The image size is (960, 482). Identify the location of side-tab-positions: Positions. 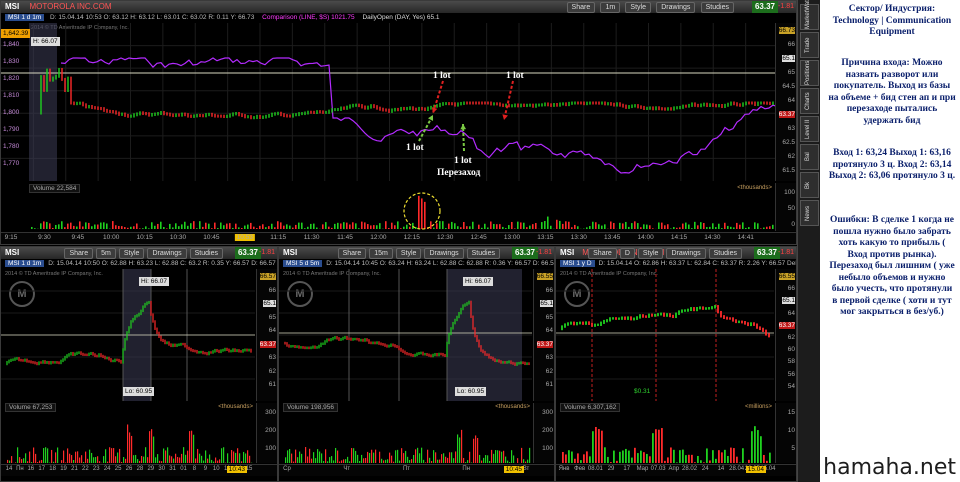
(809, 73).